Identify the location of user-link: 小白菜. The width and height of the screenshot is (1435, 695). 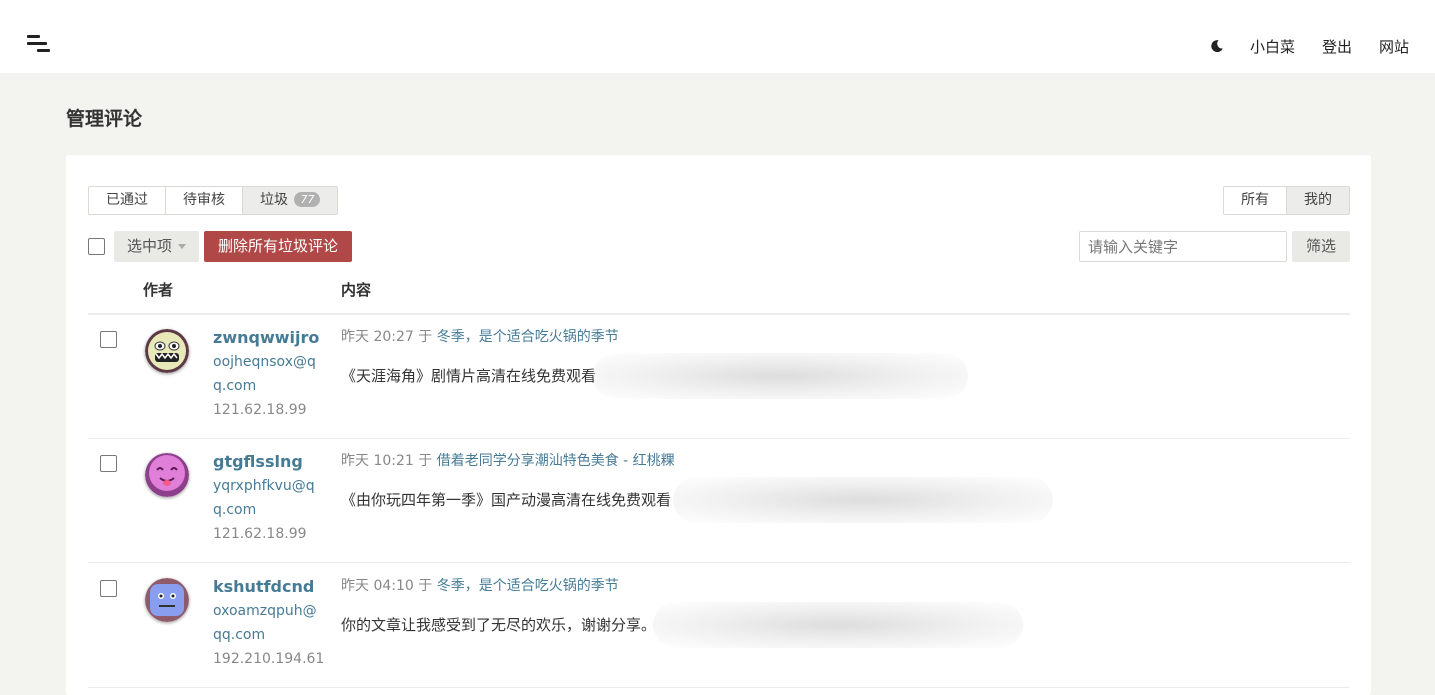
(1272, 46).